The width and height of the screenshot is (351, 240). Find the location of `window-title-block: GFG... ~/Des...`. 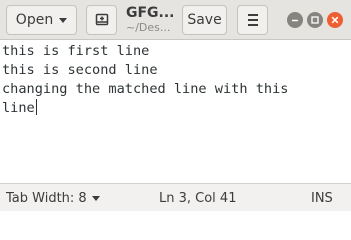

window-title-block: GFG... ~/Des... is located at coordinates (152, 21).